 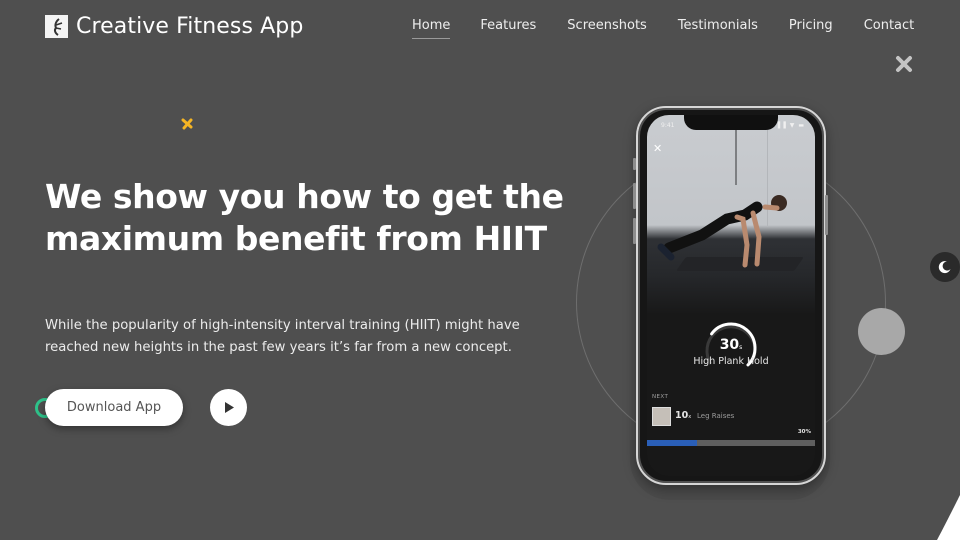 What do you see at coordinates (190, 26) in the screenshot?
I see `brand-name: Creative Fitness App` at bounding box center [190, 26].